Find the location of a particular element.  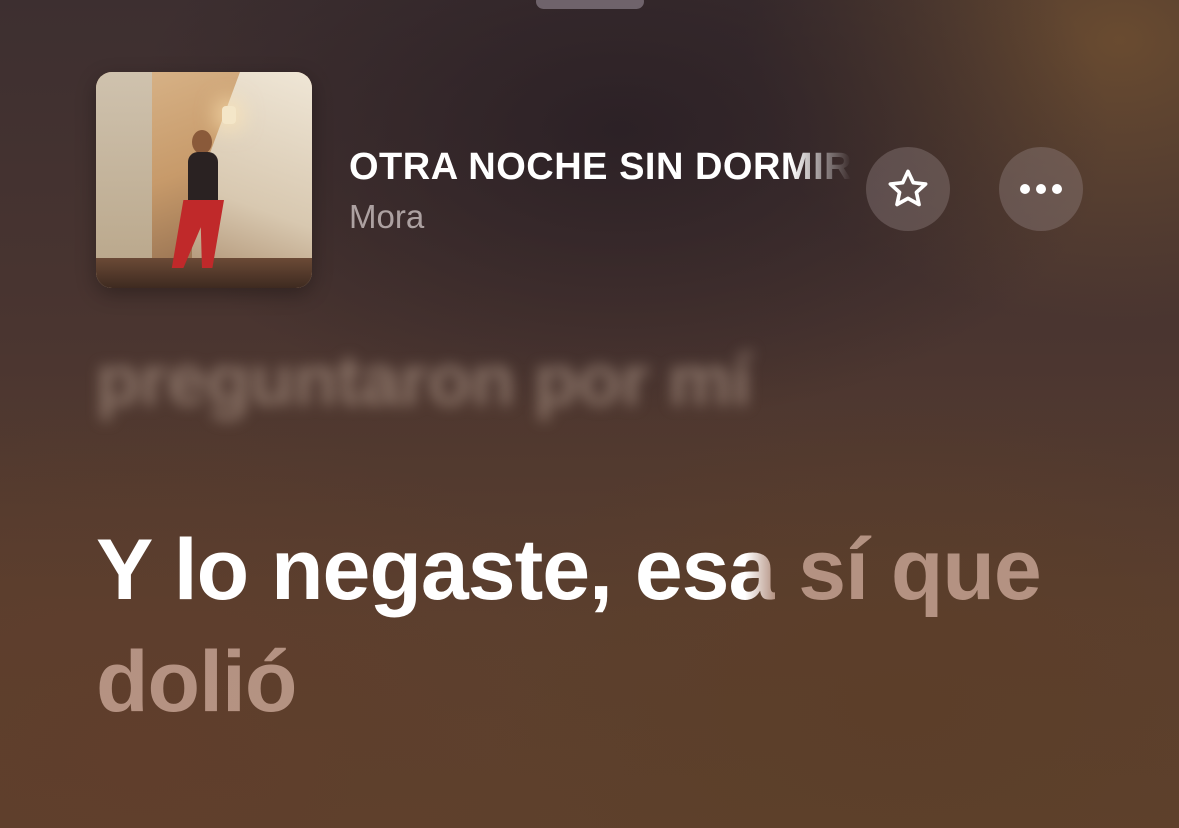

artwork-person-head is located at coordinates (202, 142).